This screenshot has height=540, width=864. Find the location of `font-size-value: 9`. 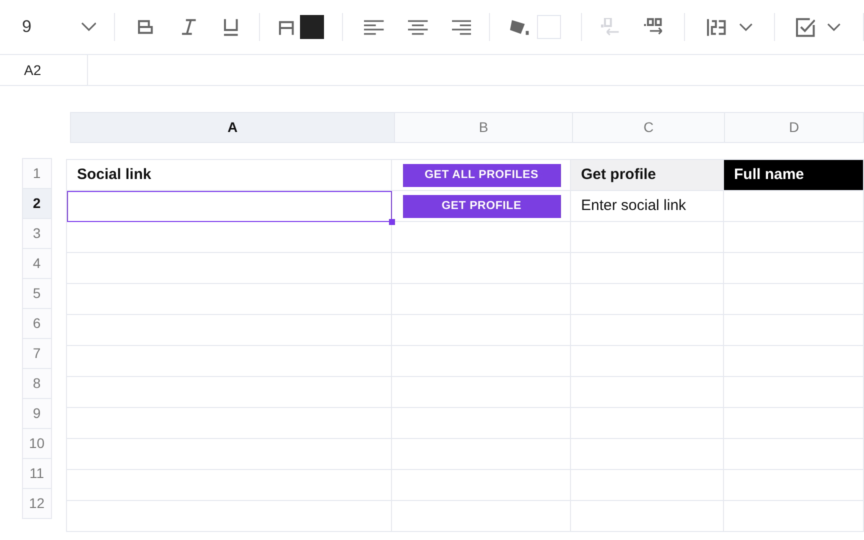

font-size-value: 9 is located at coordinates (34, 27).